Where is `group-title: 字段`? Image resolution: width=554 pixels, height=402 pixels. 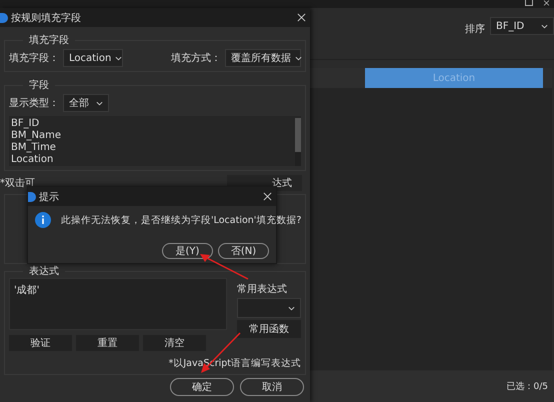
group-title: 字段 is located at coordinates (39, 85).